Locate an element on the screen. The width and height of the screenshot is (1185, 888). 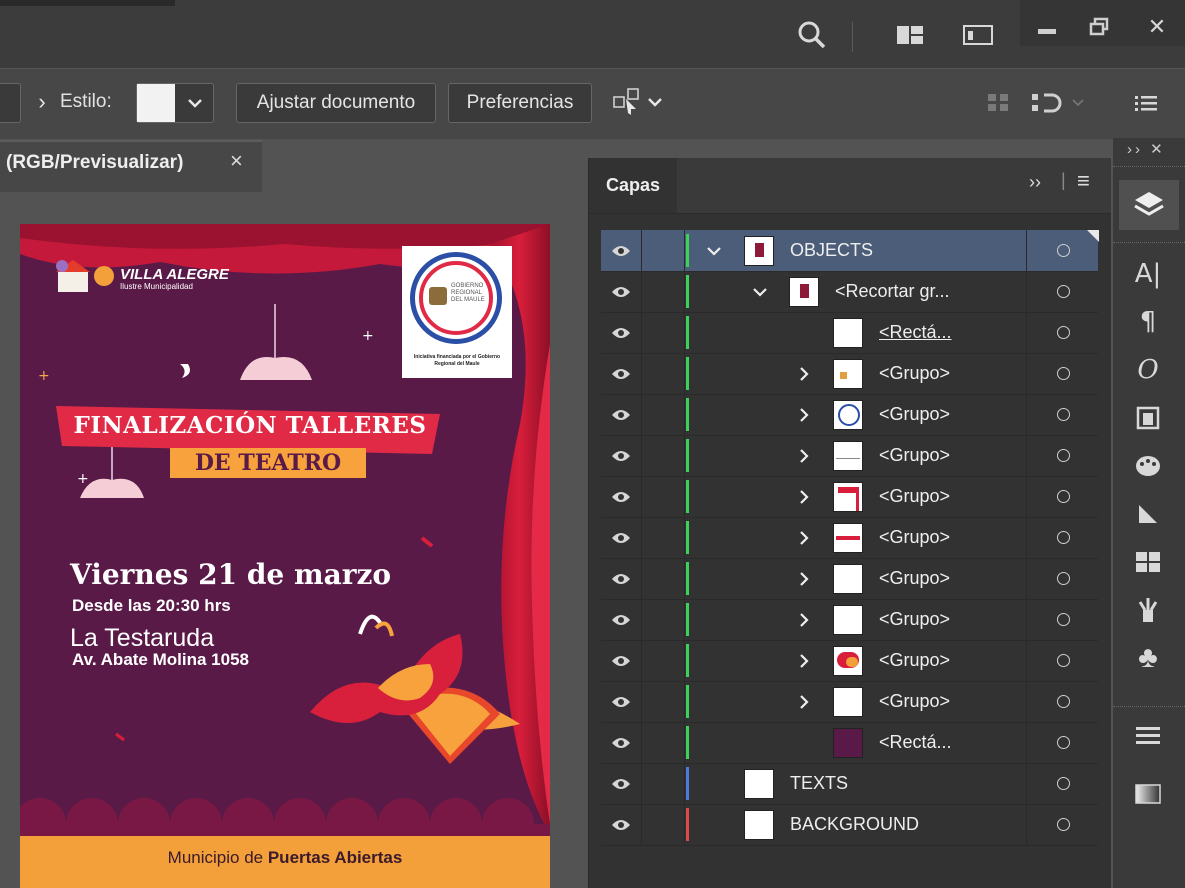
workspace-icon is located at coordinates (910, 35).